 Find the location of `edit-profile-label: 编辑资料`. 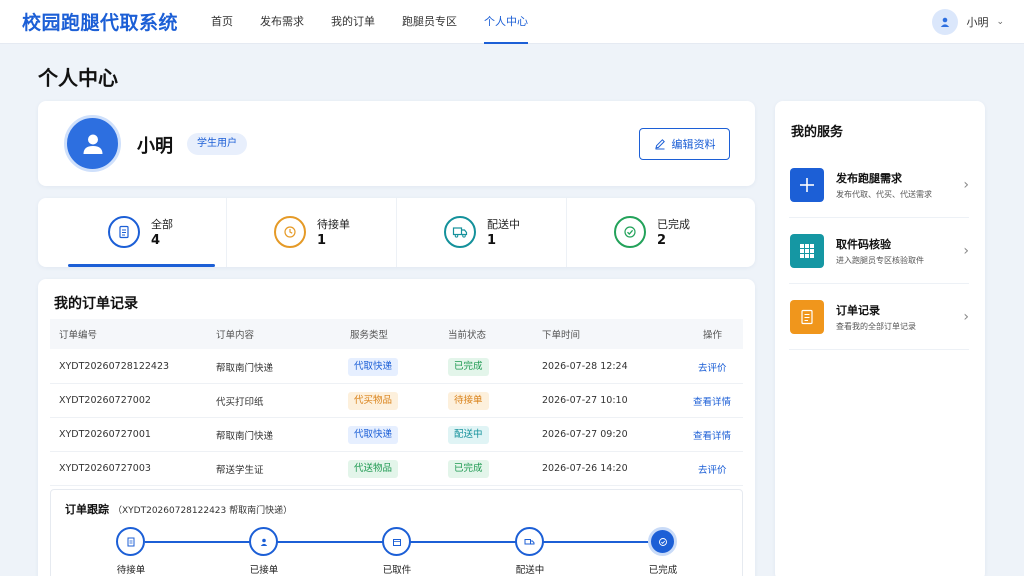

edit-profile-label: 编辑资料 is located at coordinates (693, 144).